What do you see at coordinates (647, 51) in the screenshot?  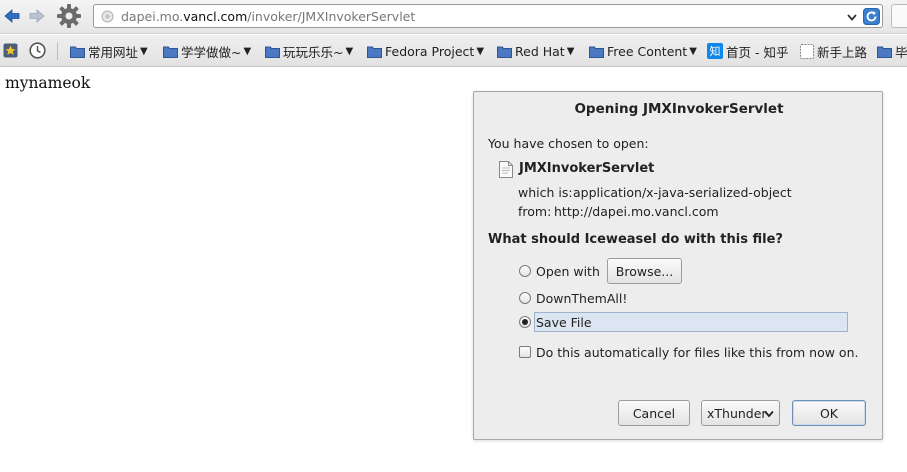 I see `bookmark-label: Free Content` at bounding box center [647, 51].